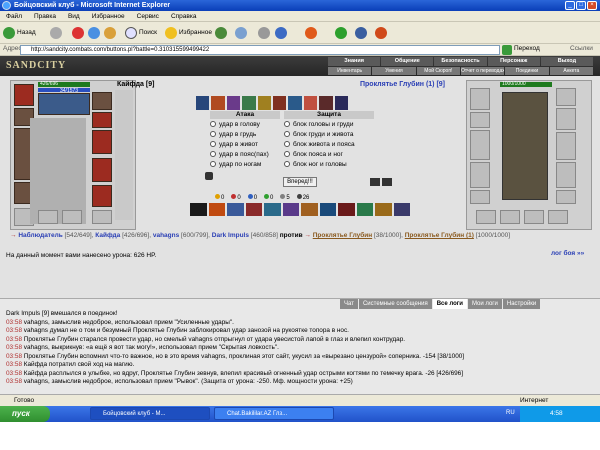 The height and width of the screenshot is (450, 600). What do you see at coordinates (566, 97) in the screenshot?
I see `opponent-gloves-slot` at bounding box center [566, 97].